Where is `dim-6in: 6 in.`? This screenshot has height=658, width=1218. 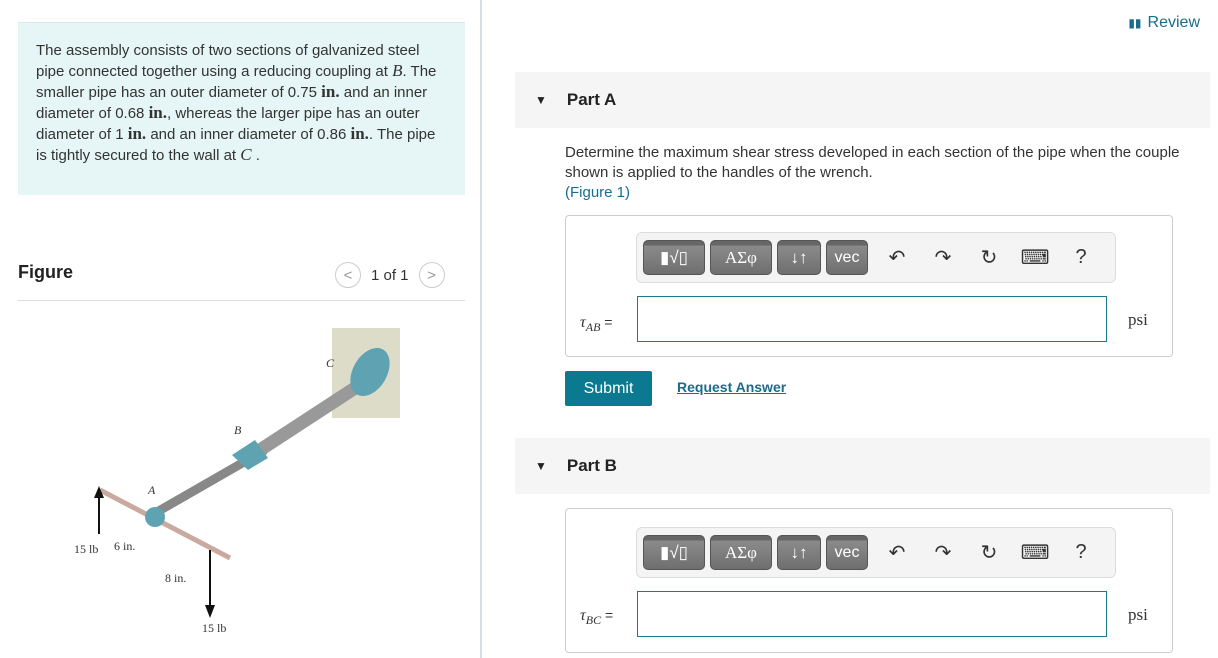 dim-6in: 6 in. is located at coordinates (124, 546).